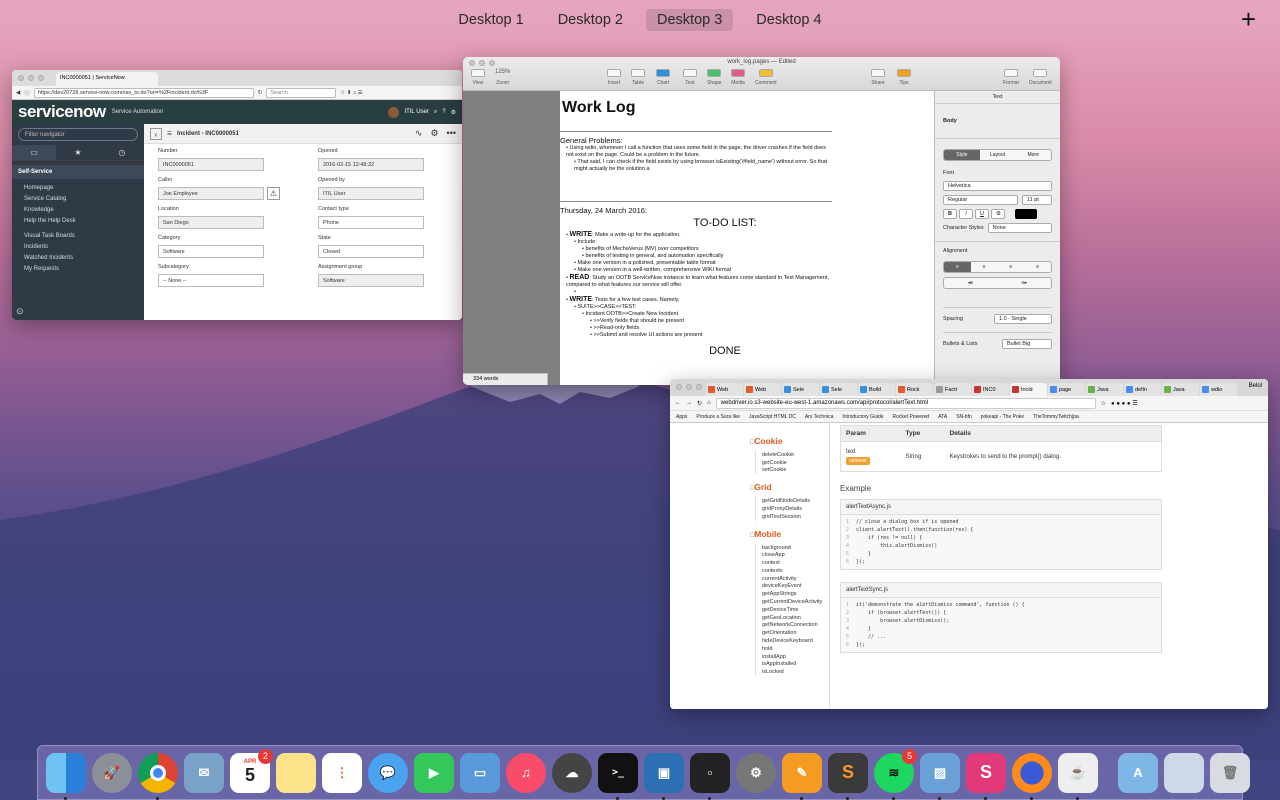 The image size is (1280, 800). Describe the element at coordinates (838, 389) in the screenshot. I see `browser-tab: Sele` at that location.